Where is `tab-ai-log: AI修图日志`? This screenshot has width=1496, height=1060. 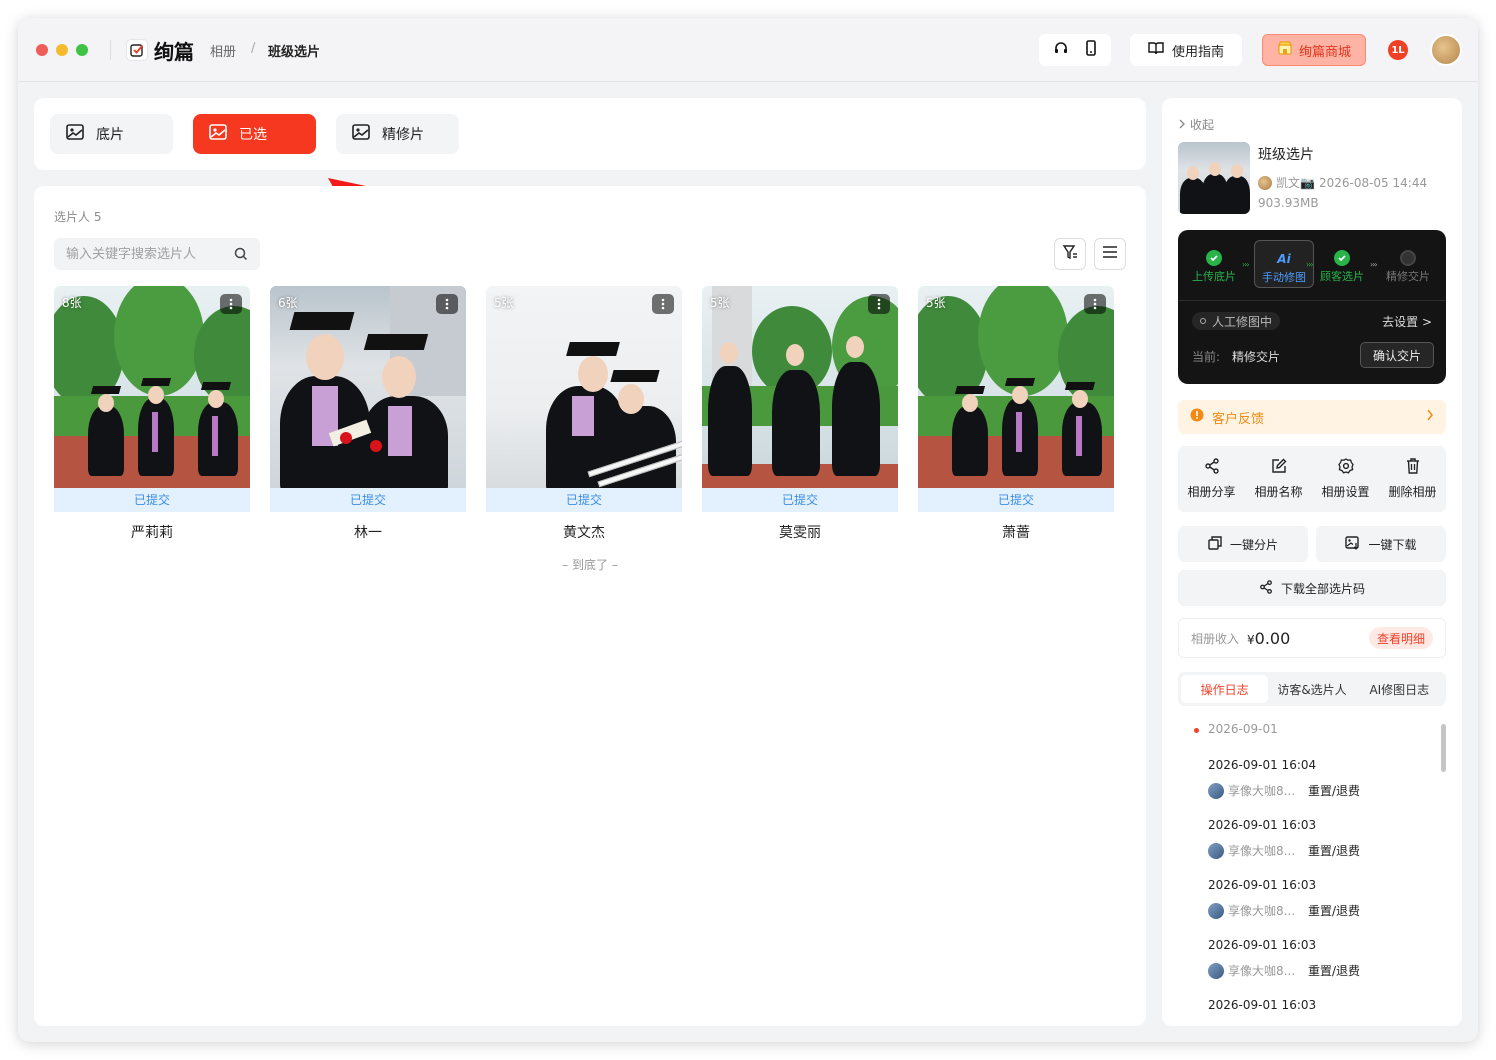
tab-ai-log: AI修图日志 is located at coordinates (1399, 689).